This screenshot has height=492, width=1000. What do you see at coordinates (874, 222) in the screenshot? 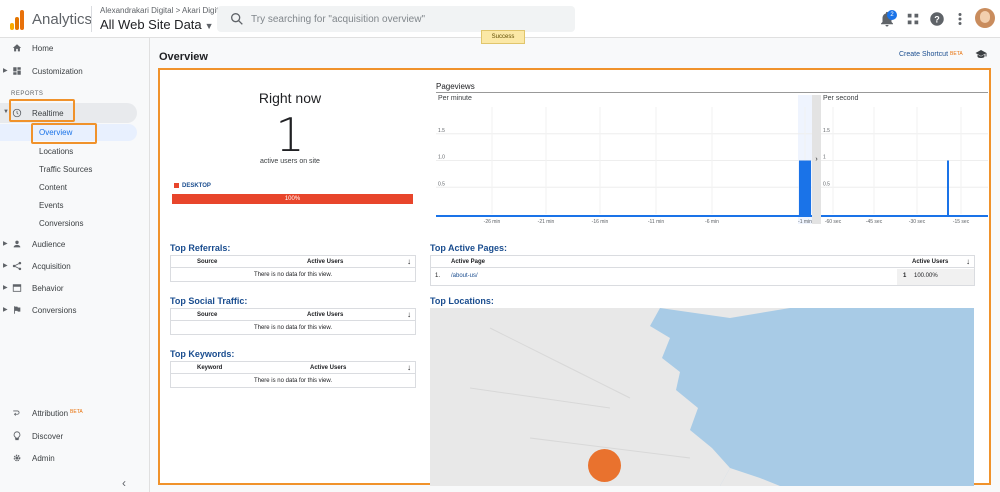
I see `x-tick-label: -45 sec` at bounding box center [874, 222].